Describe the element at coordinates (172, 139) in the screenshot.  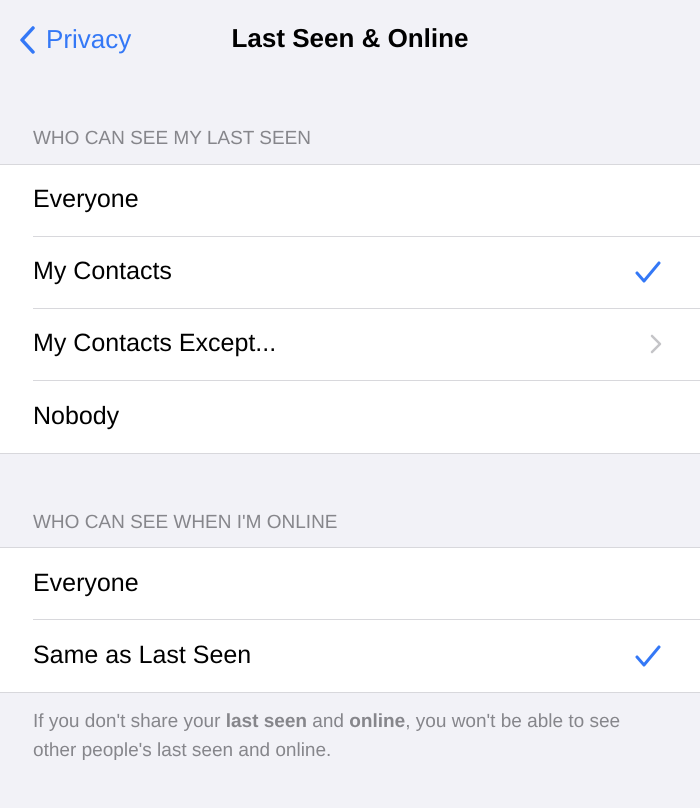
I see `section-header: WHO CAN SEE MY LAST SEEN` at that location.